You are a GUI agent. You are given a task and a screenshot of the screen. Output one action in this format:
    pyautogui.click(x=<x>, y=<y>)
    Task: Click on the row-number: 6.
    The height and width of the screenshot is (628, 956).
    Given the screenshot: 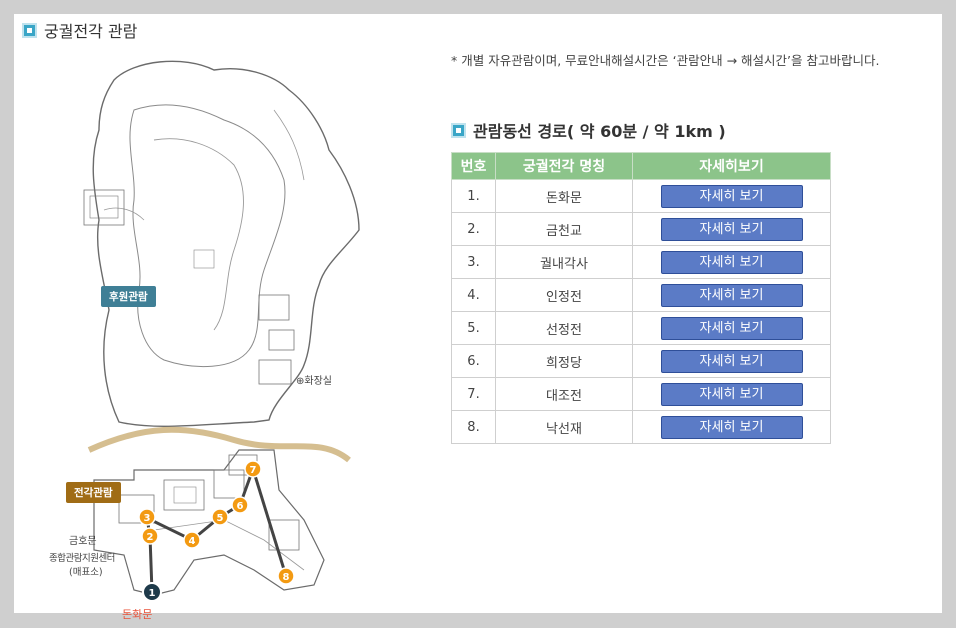 What is the action you would take?
    pyautogui.click(x=473, y=361)
    